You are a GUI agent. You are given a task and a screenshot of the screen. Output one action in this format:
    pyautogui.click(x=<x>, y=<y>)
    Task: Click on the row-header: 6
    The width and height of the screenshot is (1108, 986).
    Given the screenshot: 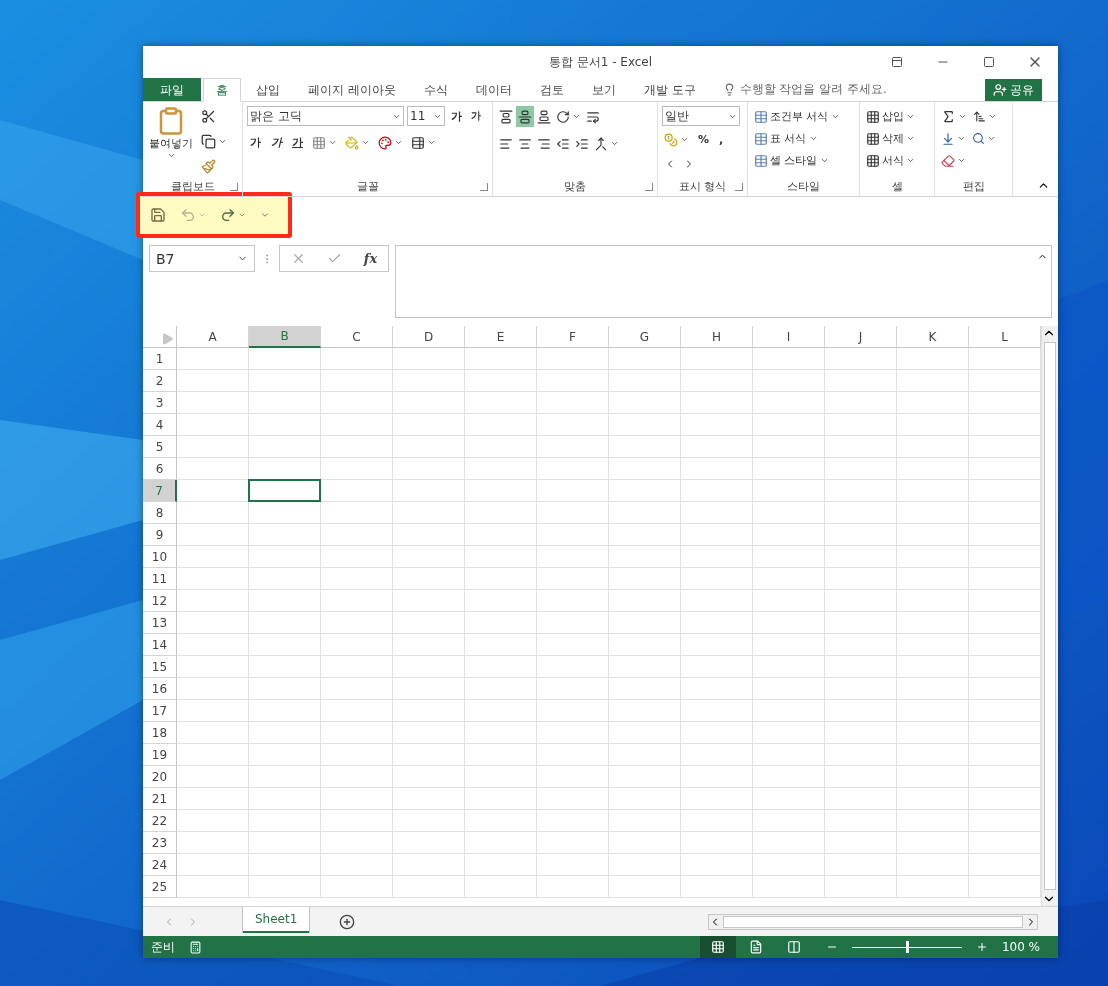 What is the action you would take?
    pyautogui.click(x=160, y=469)
    